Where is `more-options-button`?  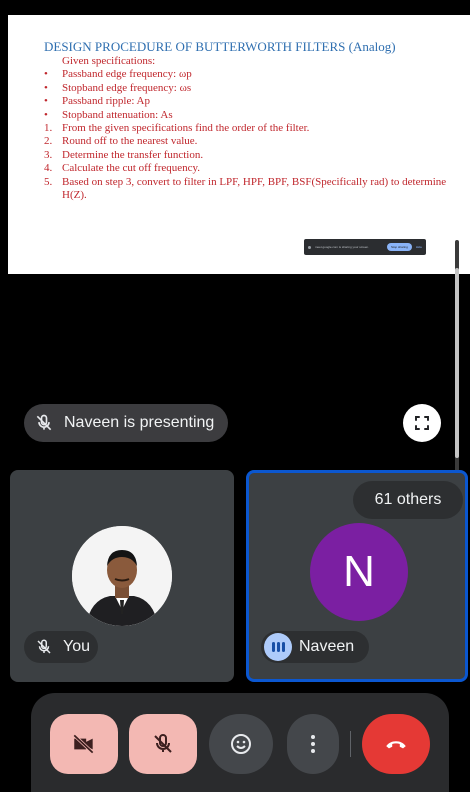
more-options-button is located at coordinates (313, 744).